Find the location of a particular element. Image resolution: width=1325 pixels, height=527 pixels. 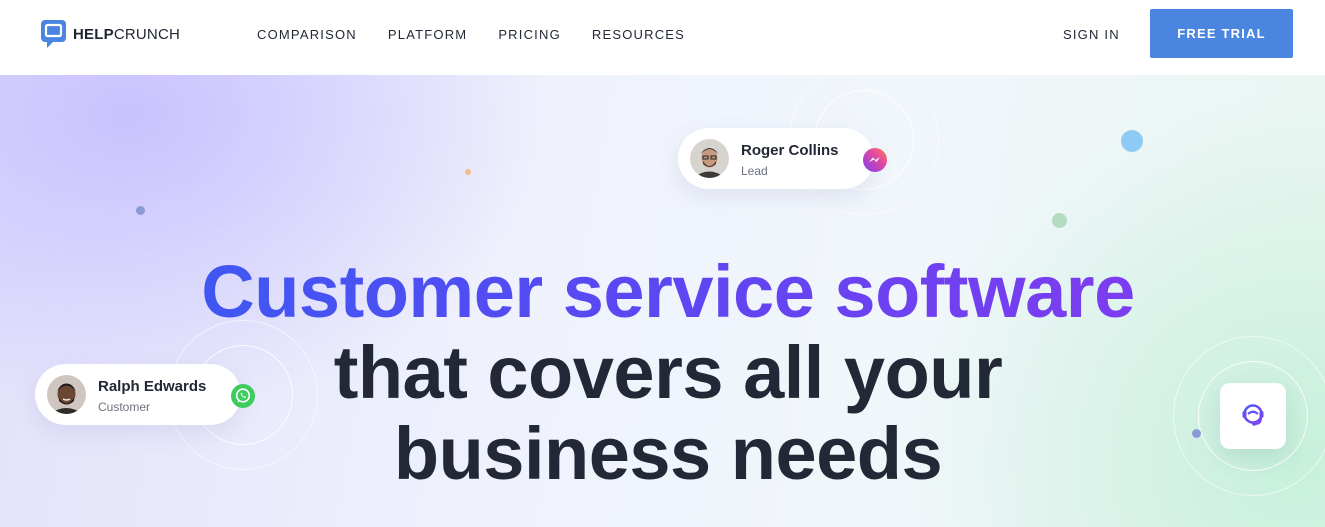

main-nav: COMPARISON PLATFORM PRICING RESOURCES is located at coordinates (486, 35).